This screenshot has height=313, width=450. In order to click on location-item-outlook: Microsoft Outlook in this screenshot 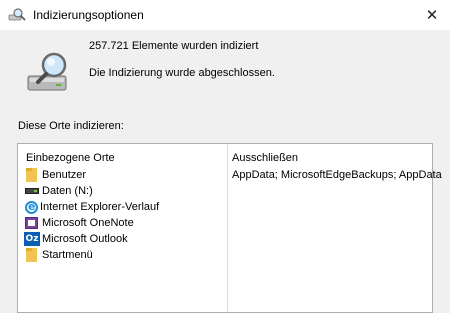, I will do `click(76, 239)`.